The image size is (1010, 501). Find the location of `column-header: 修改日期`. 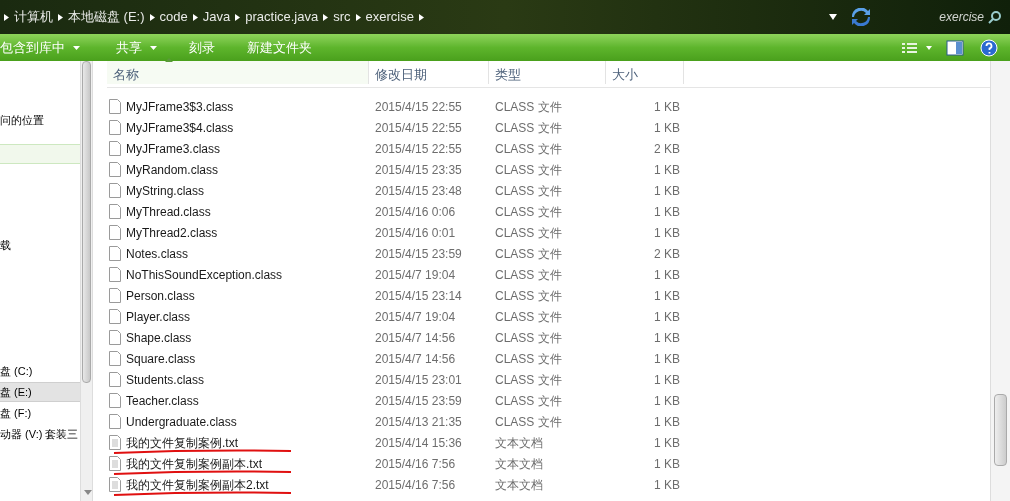

column-header: 修改日期 is located at coordinates (429, 72).